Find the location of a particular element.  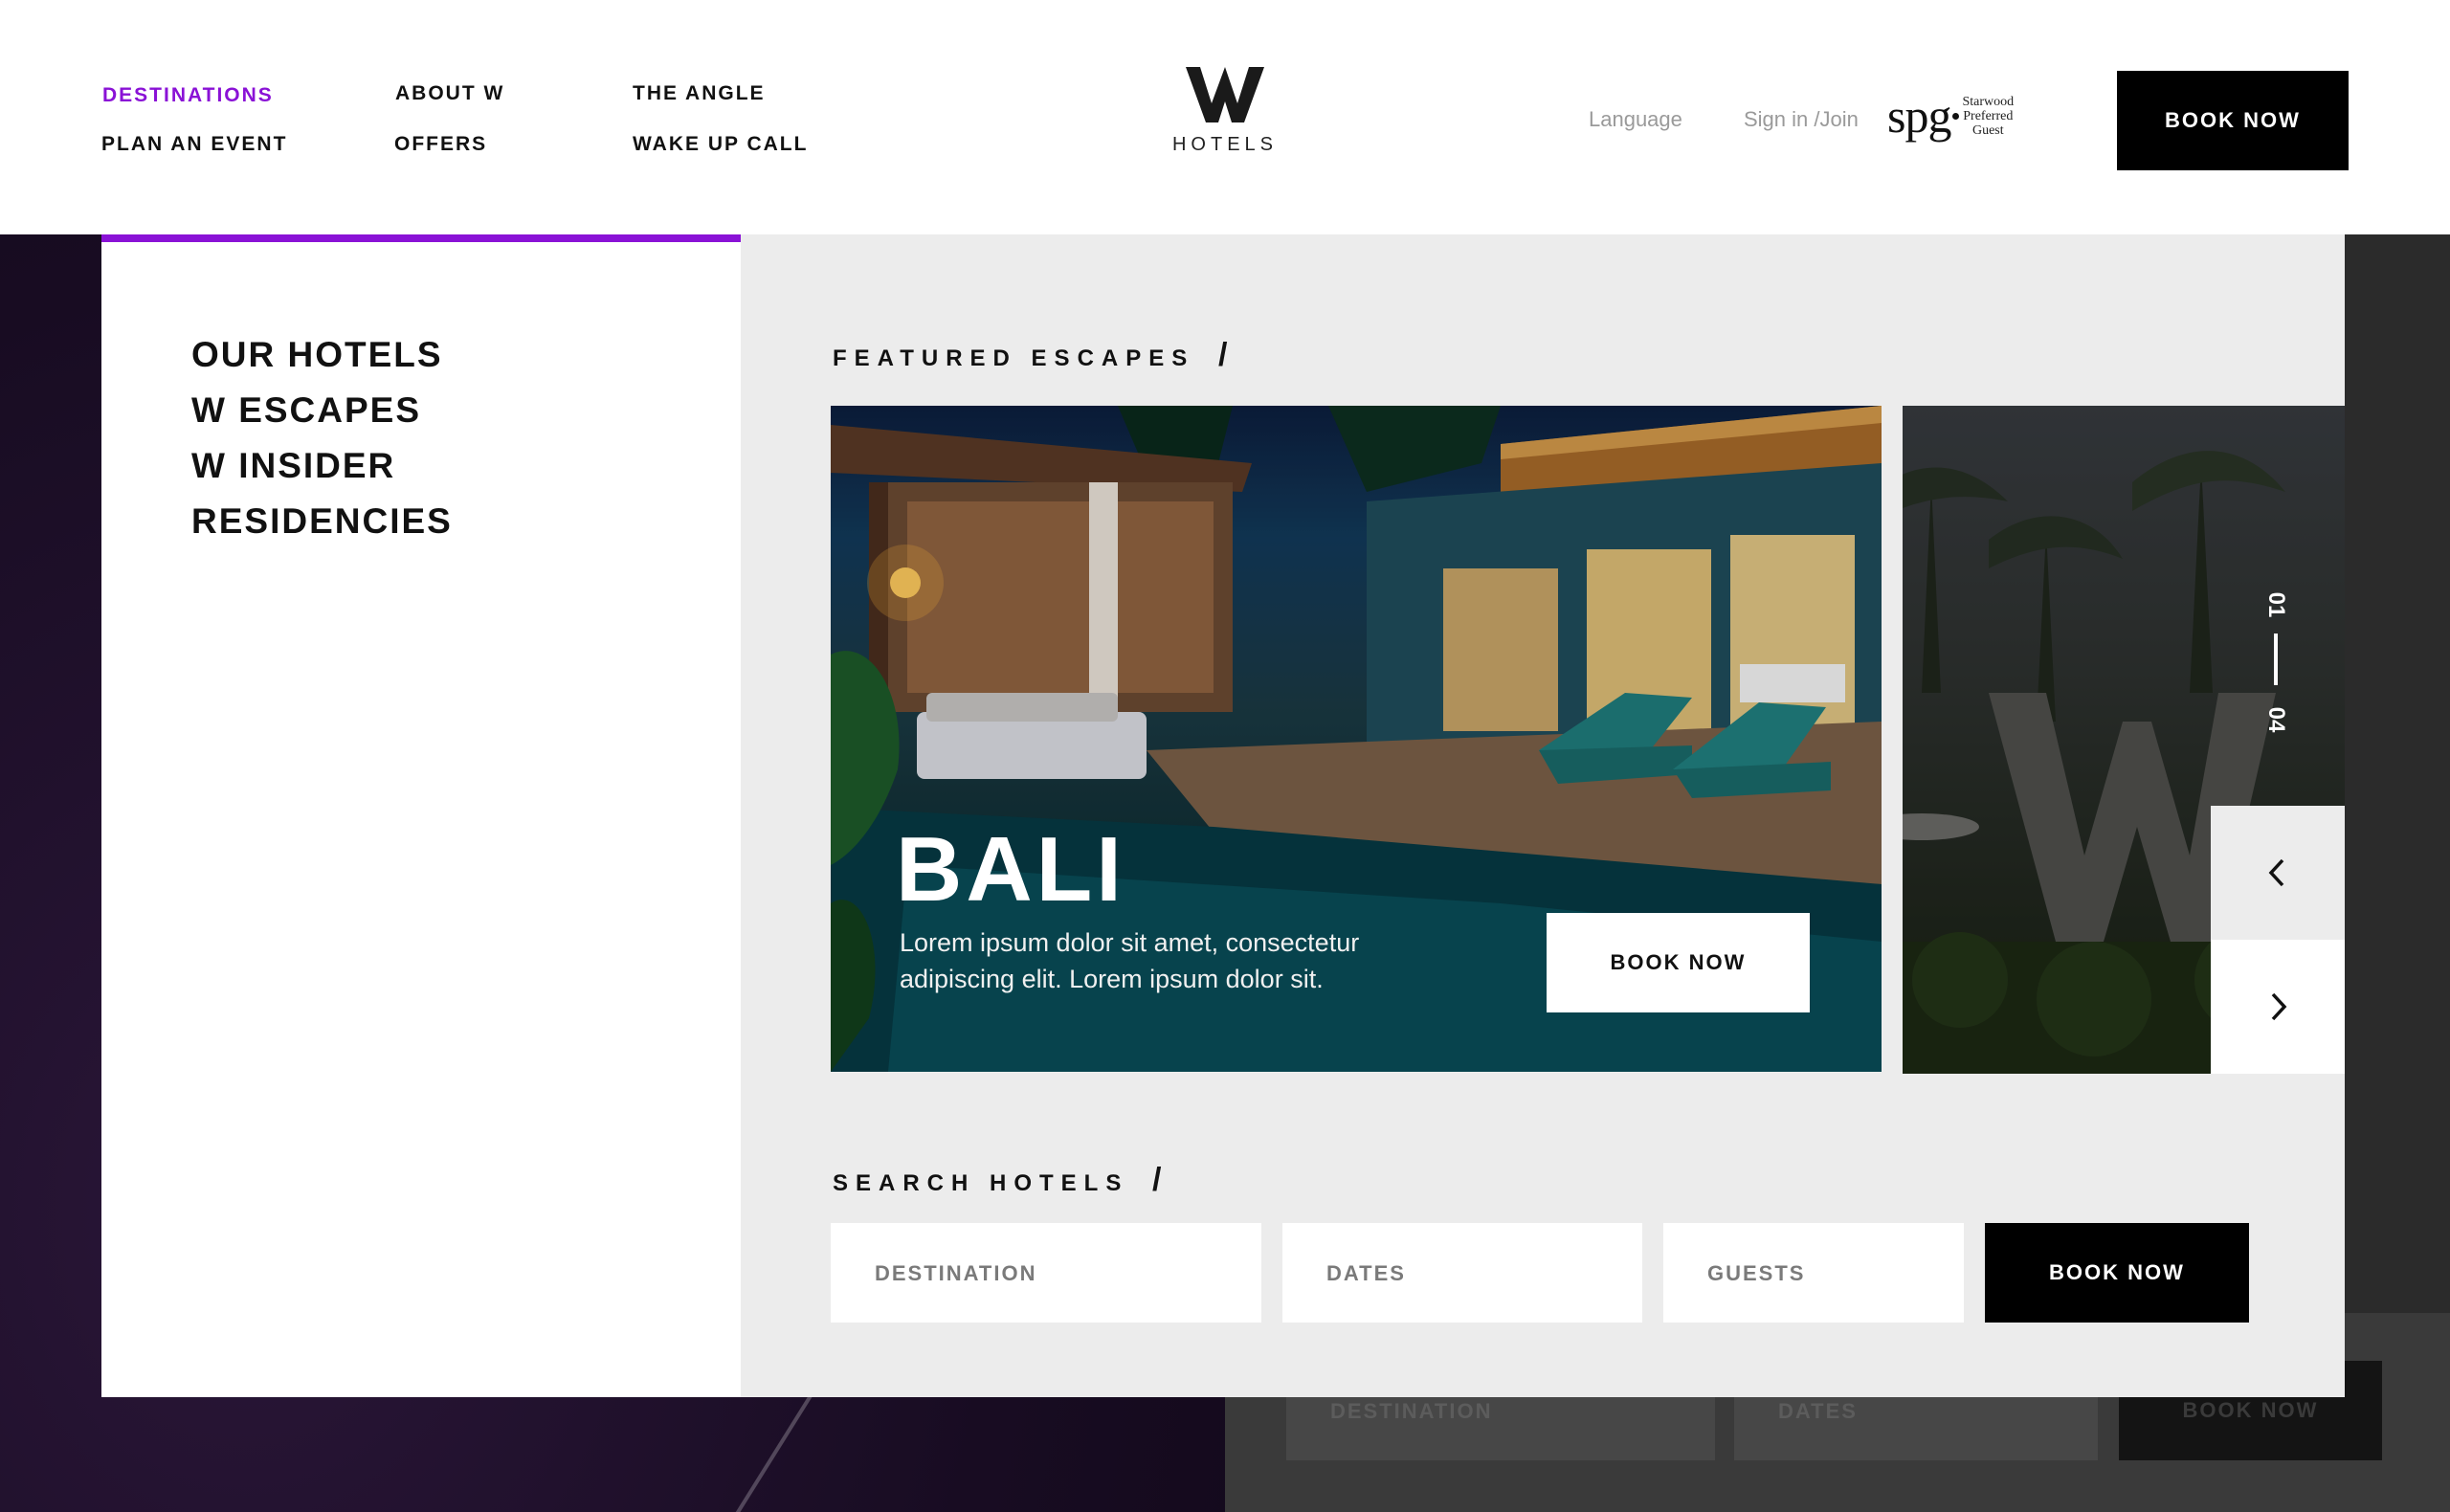

nav-plan-an-event: PLAN AN EVENT is located at coordinates (194, 144).